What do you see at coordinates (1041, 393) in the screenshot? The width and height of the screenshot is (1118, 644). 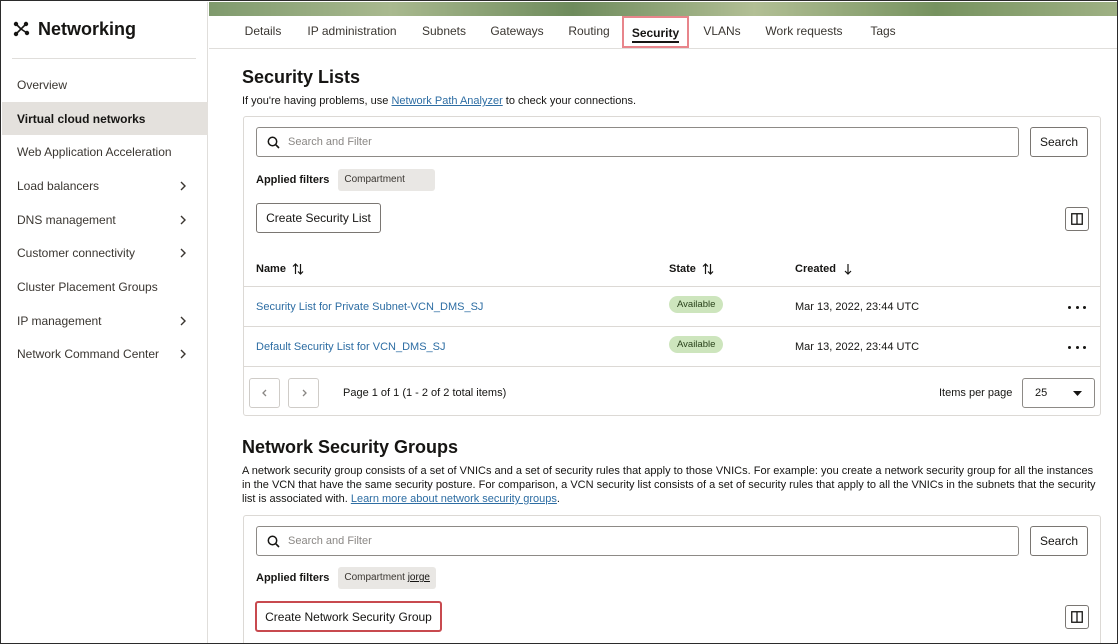 I see `select-value: 25` at bounding box center [1041, 393].